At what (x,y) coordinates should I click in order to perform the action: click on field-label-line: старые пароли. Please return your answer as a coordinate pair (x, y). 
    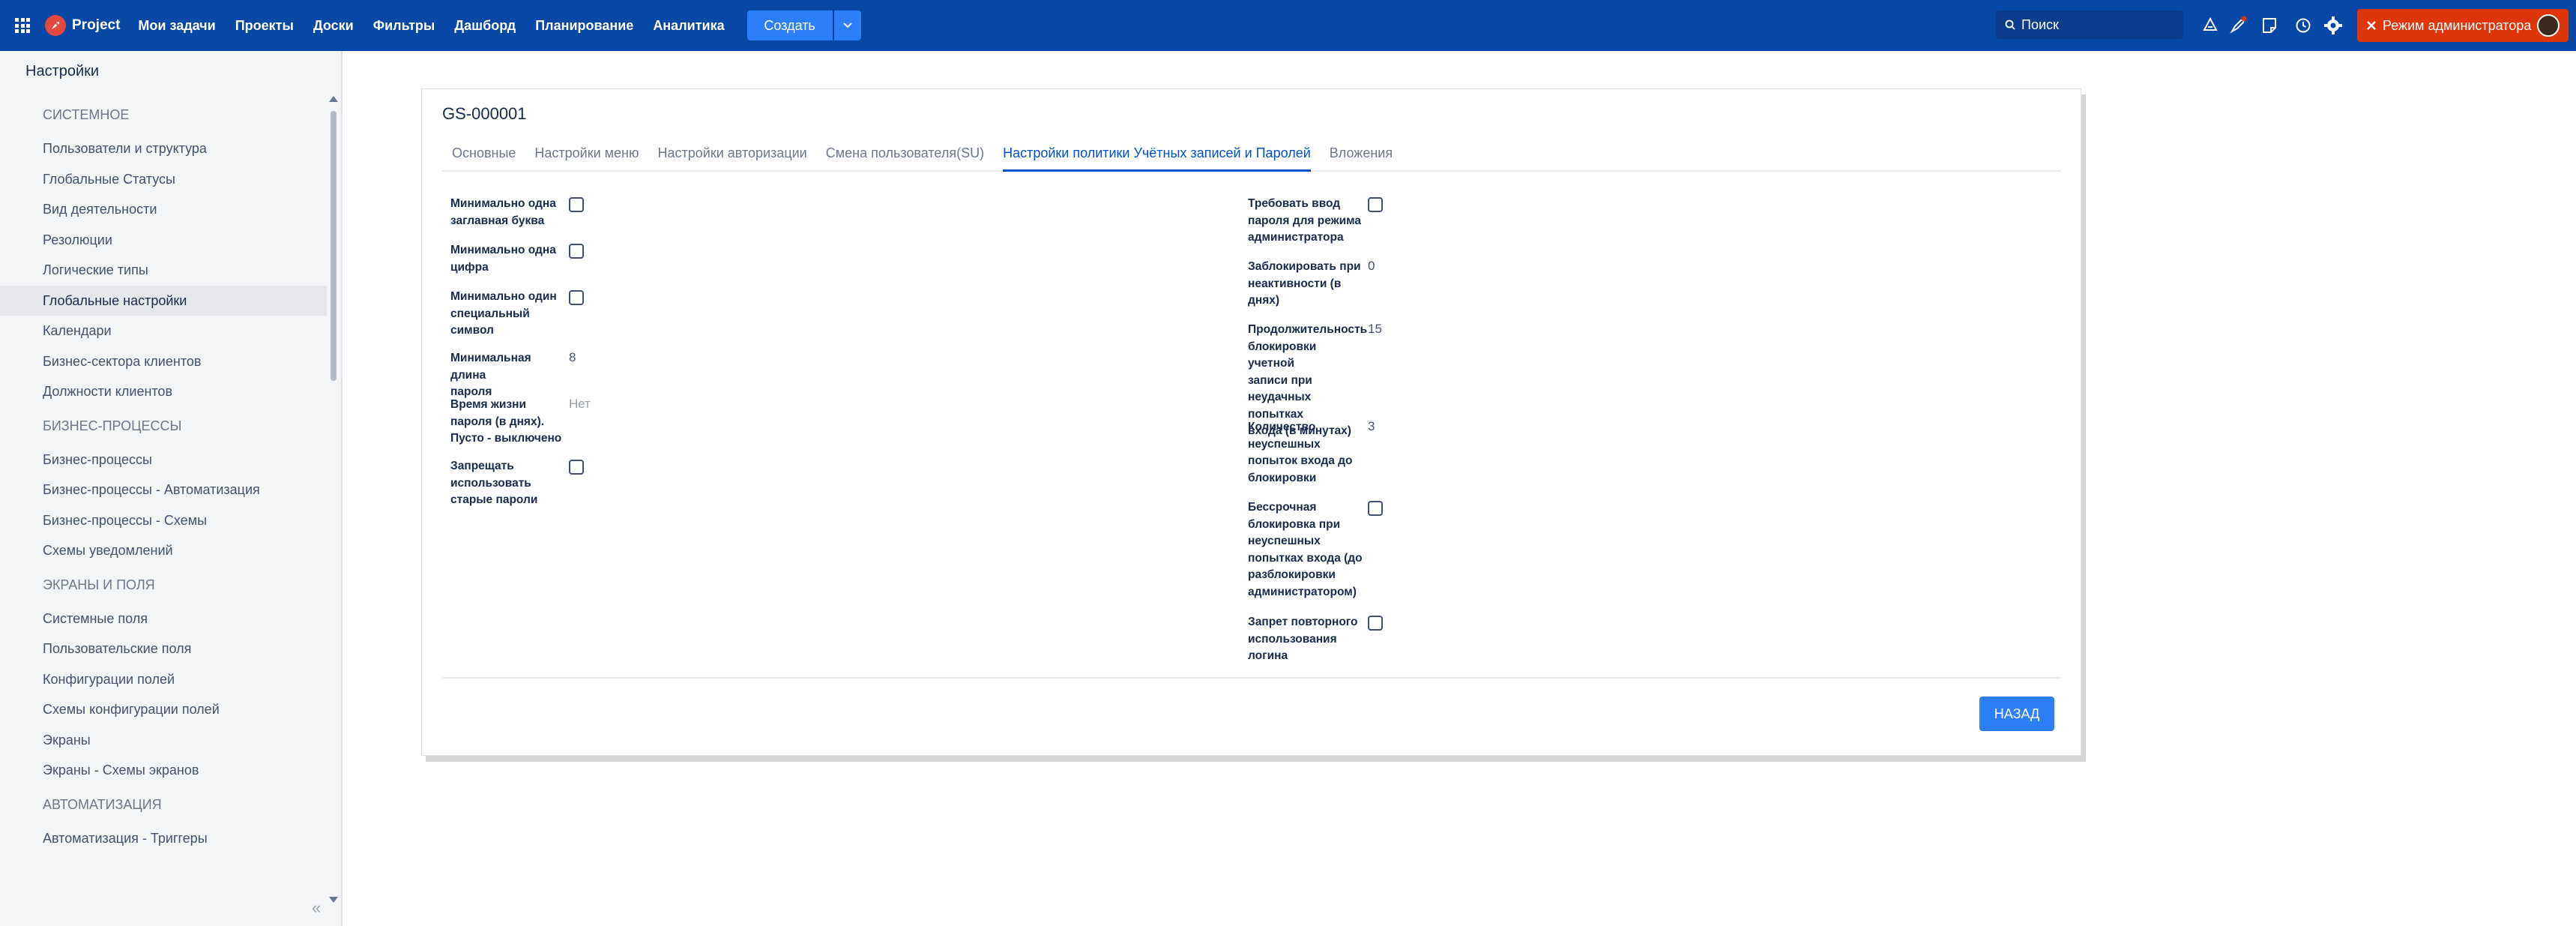
    Looking at the image, I should click on (494, 499).